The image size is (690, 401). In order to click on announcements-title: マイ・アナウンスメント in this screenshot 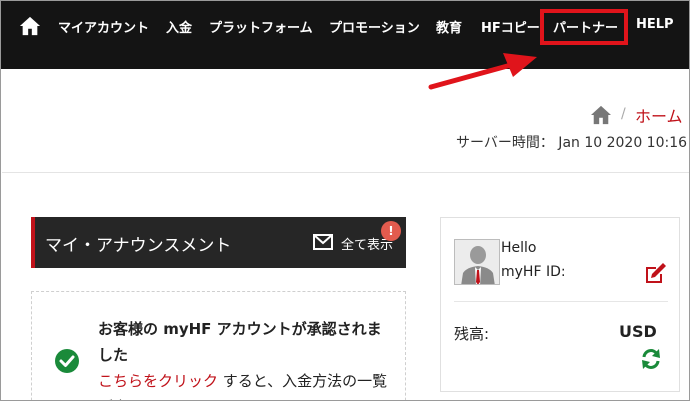, I will do `click(138, 246)`.